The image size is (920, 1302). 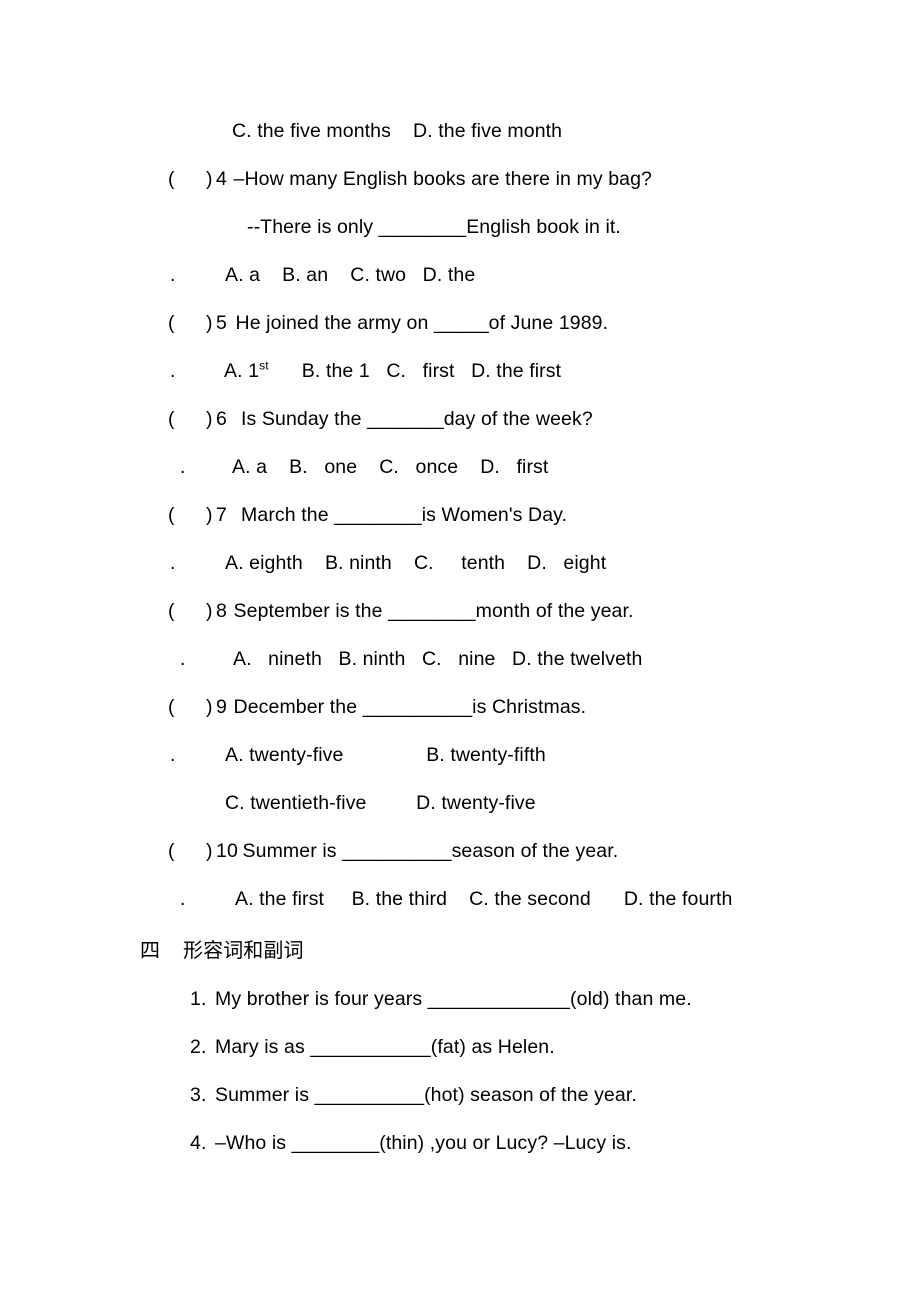 I want to click on answer-bracket-close-q10: ), so click(x=209, y=851).